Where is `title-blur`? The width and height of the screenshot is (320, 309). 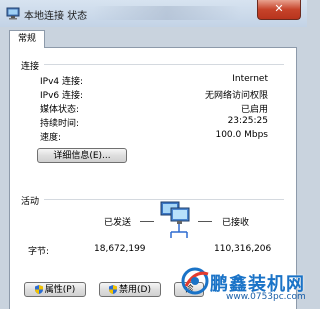
title-blur is located at coordinates (167, 13).